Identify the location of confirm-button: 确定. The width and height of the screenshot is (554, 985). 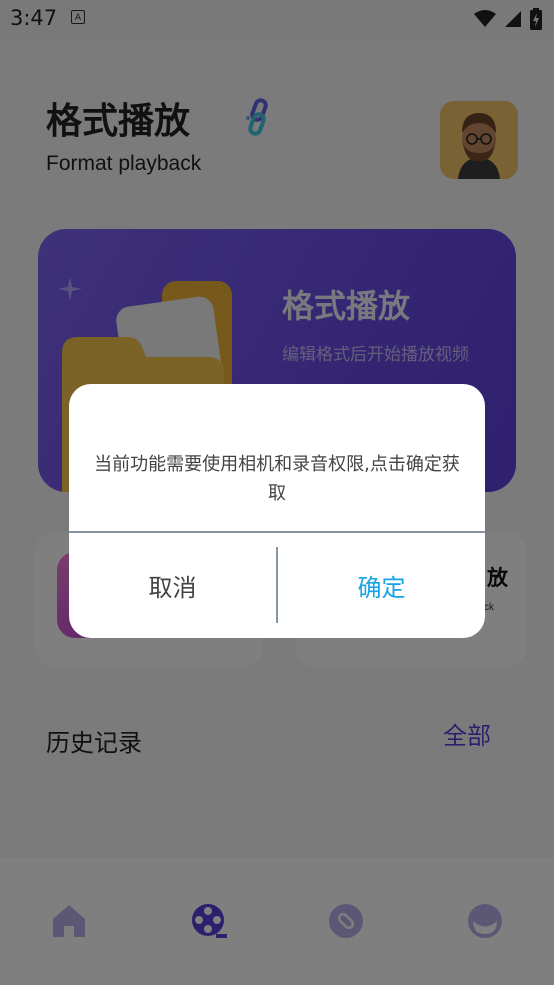
(381, 585).